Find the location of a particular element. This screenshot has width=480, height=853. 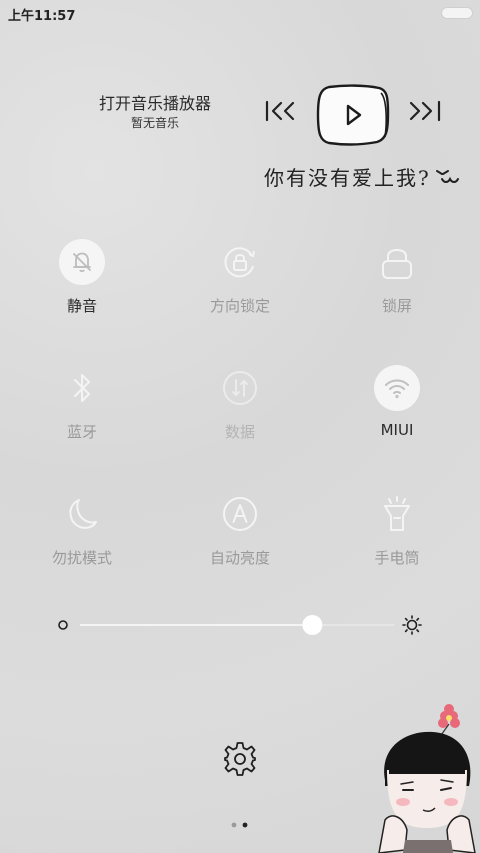

toggle-auto-brightness: 自动亮度 is located at coordinates (240, 529).